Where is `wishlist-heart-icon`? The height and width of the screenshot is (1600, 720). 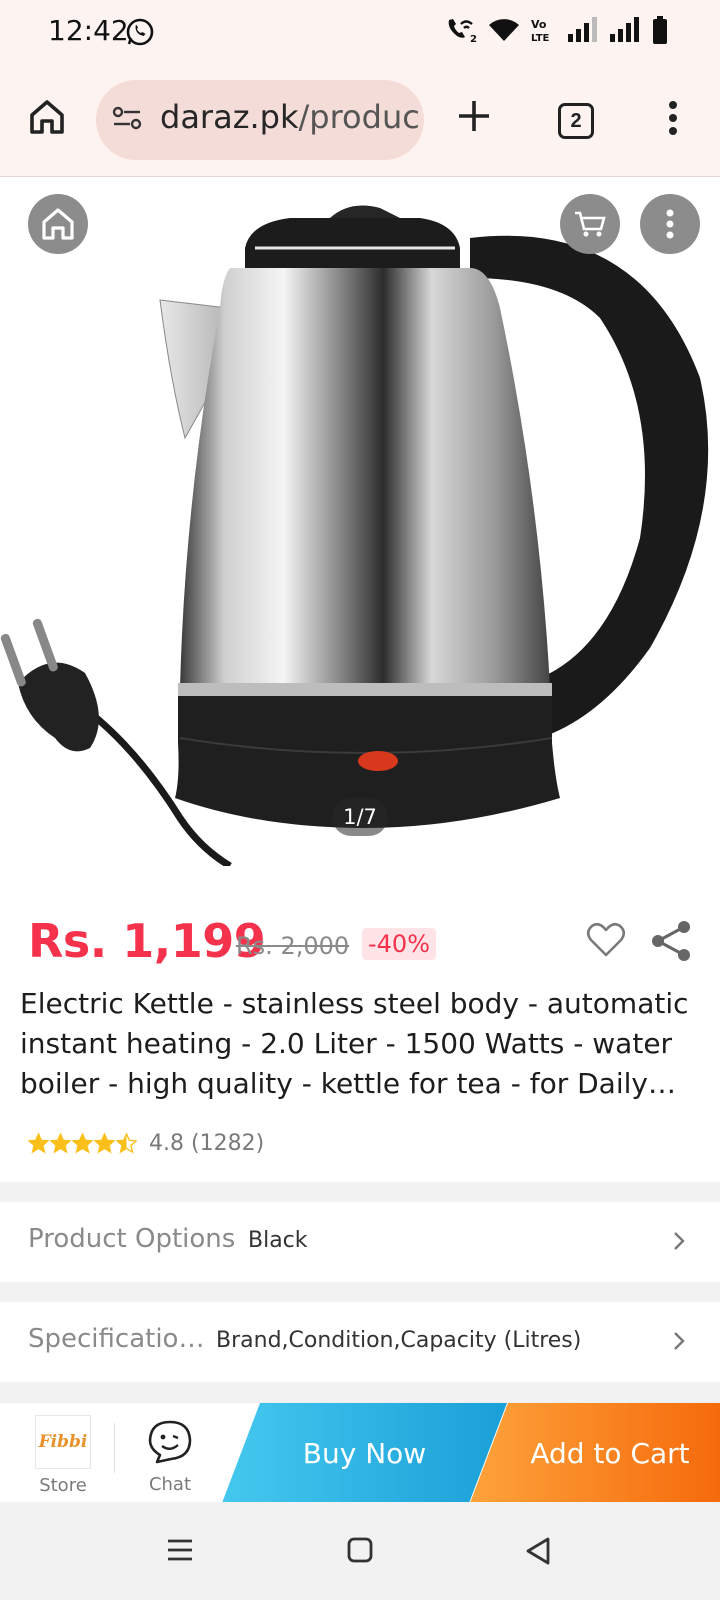 wishlist-heart-icon is located at coordinates (606, 942).